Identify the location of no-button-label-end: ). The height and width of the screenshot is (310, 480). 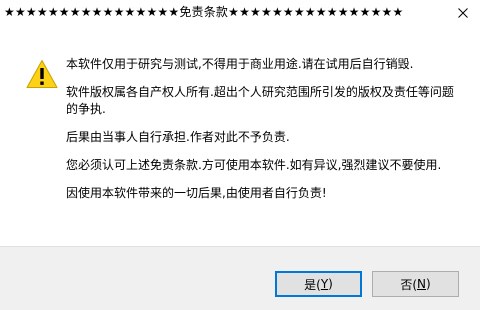
(428, 284).